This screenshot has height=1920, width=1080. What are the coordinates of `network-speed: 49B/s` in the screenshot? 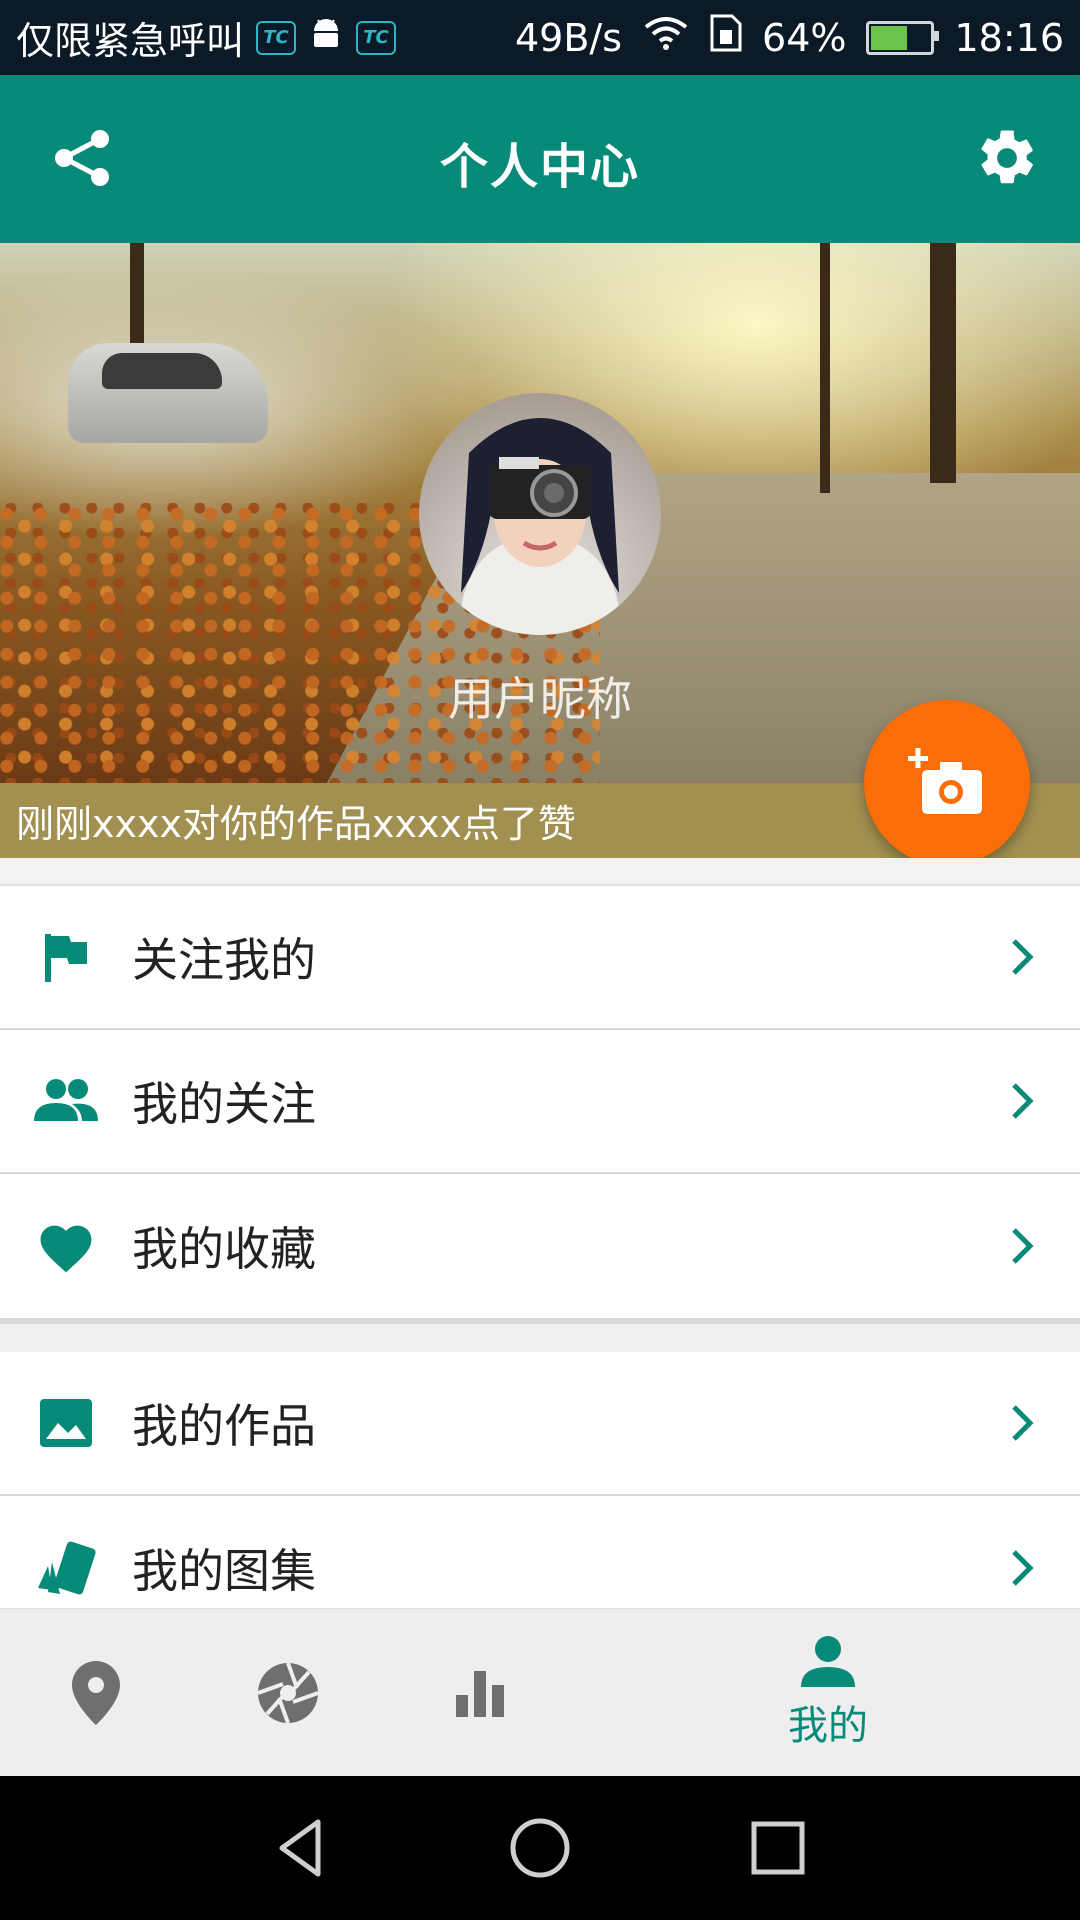 It's located at (568, 37).